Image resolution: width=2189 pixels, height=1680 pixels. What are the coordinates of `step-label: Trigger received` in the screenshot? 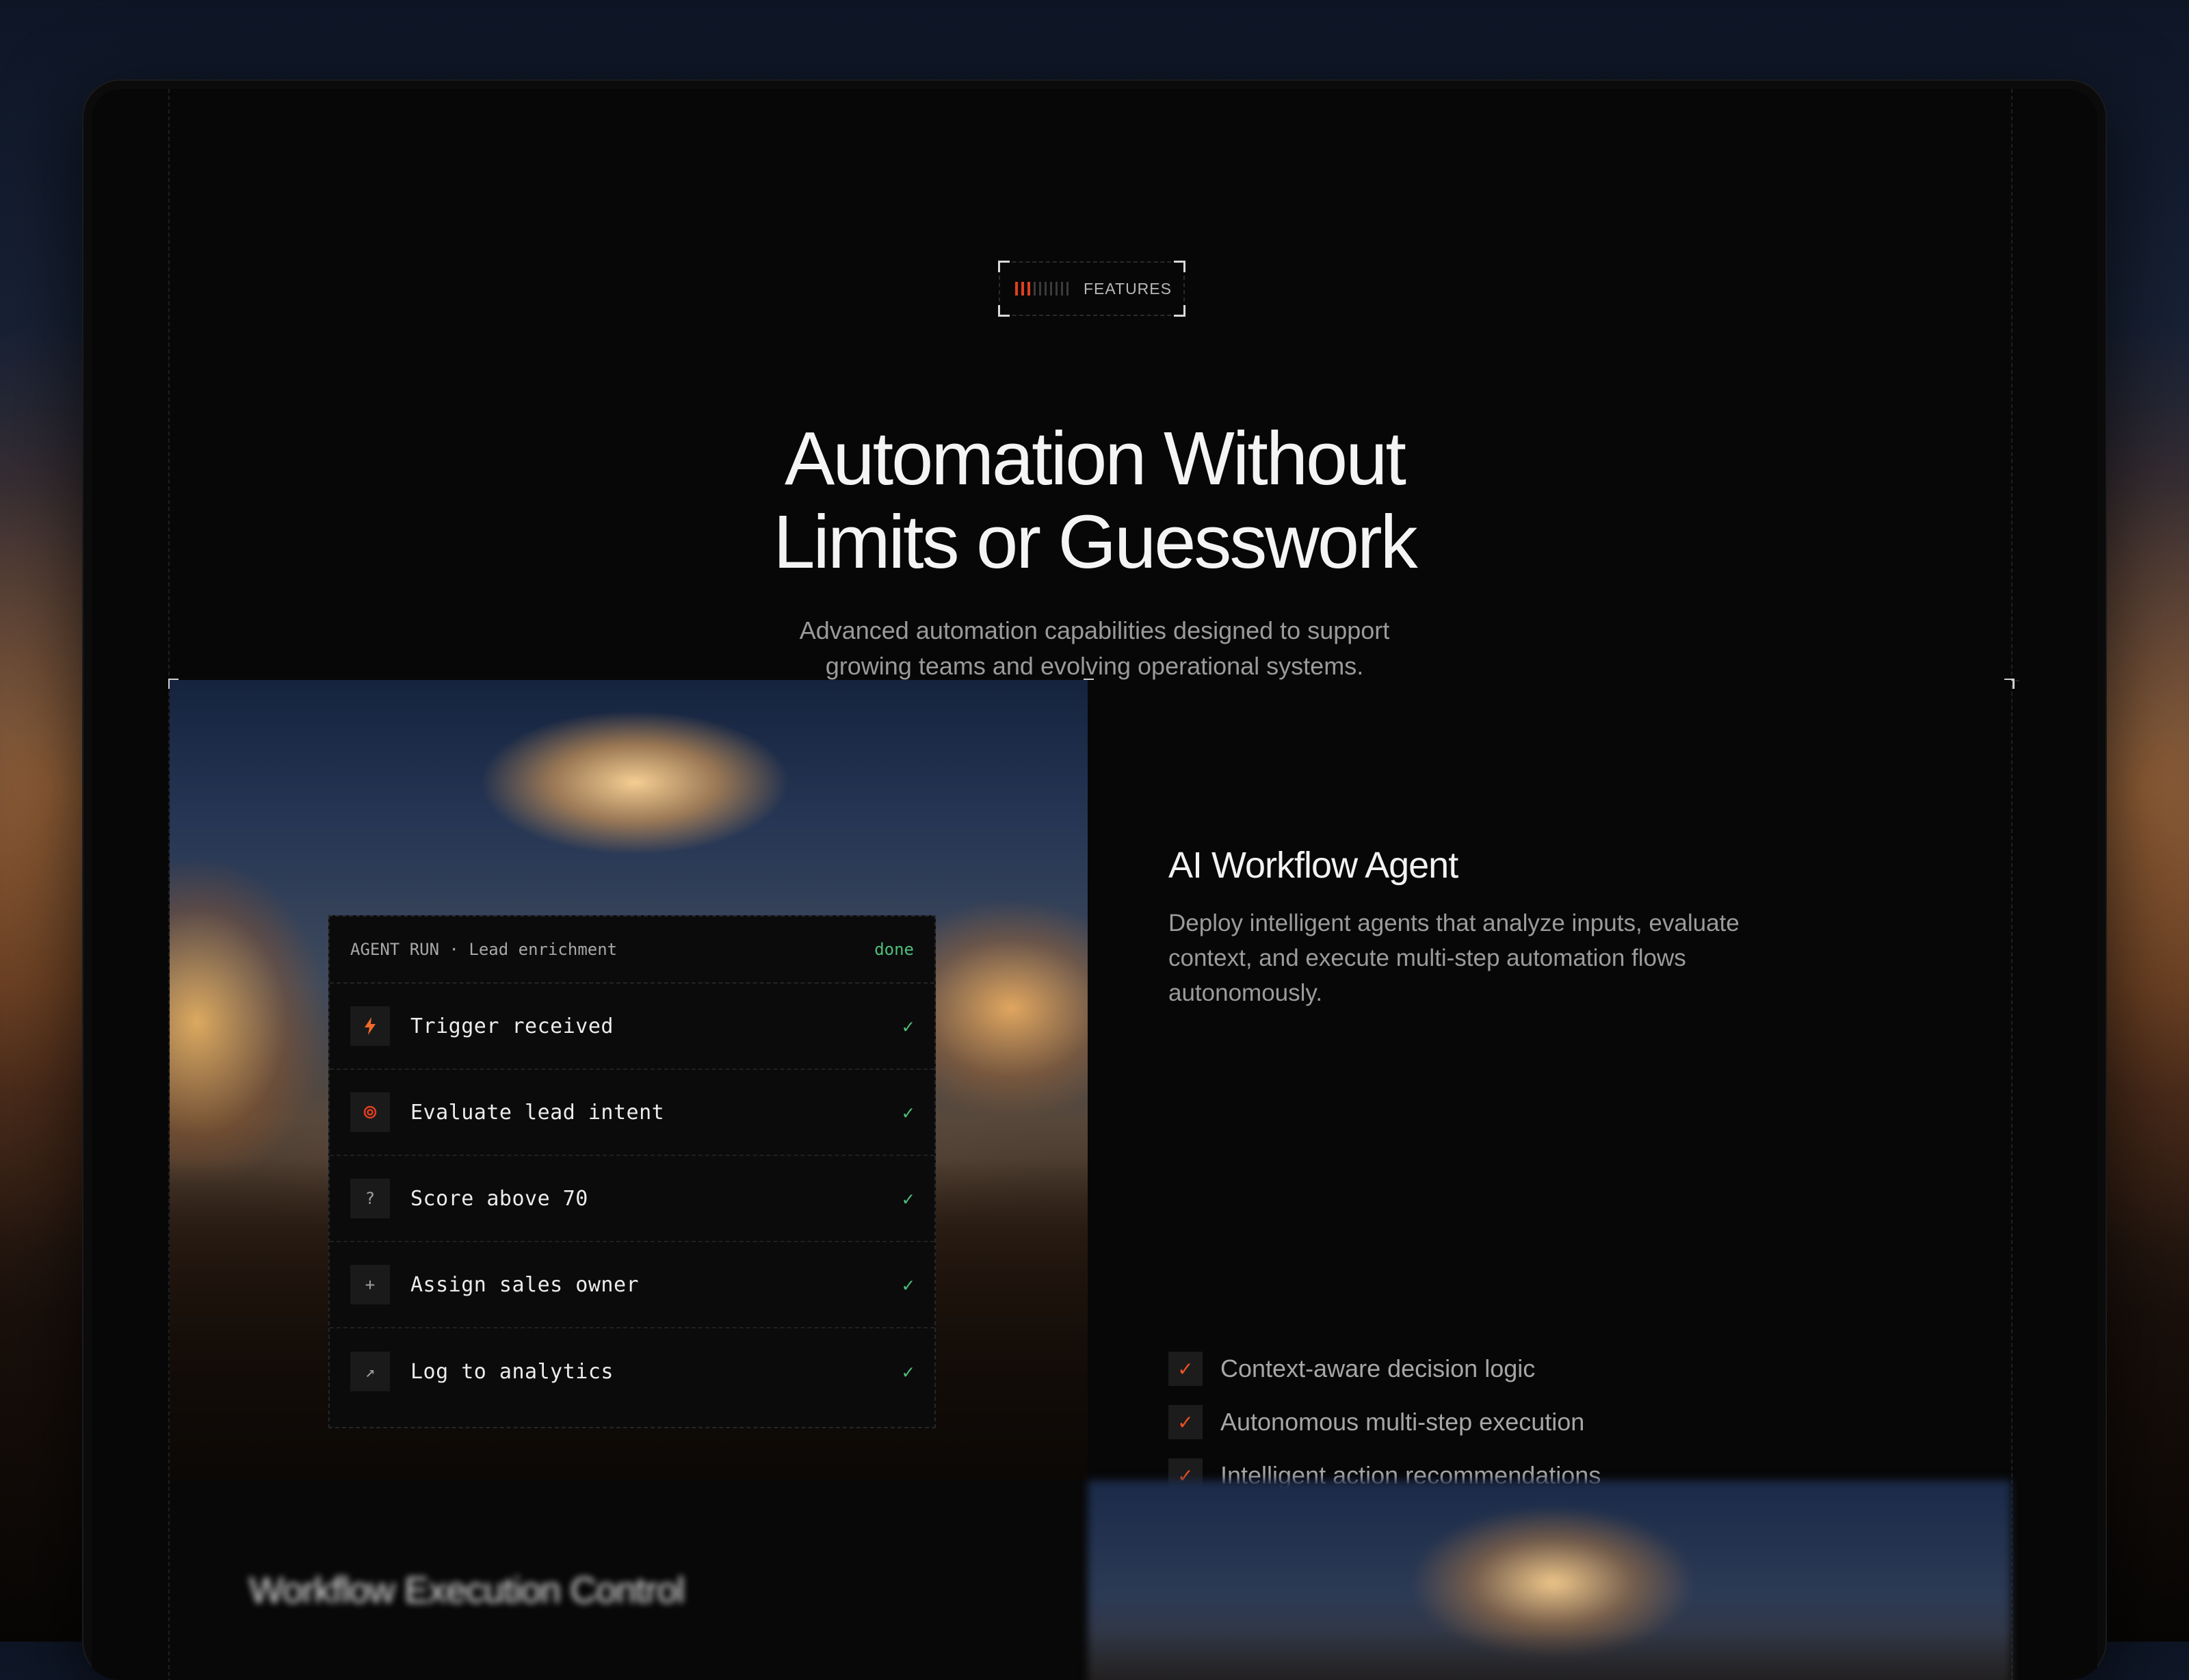 It's located at (512, 1026).